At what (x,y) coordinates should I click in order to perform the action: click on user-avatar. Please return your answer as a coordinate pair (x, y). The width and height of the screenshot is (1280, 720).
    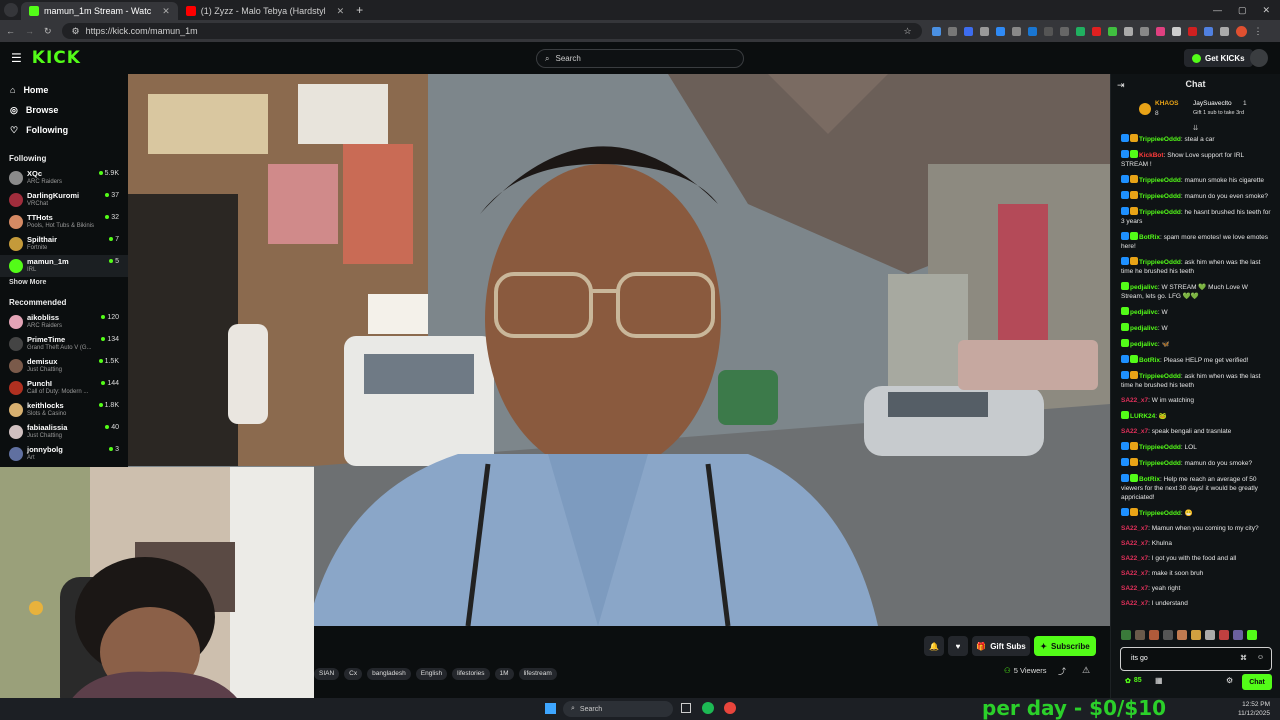
    Looking at the image, I should click on (1259, 58).